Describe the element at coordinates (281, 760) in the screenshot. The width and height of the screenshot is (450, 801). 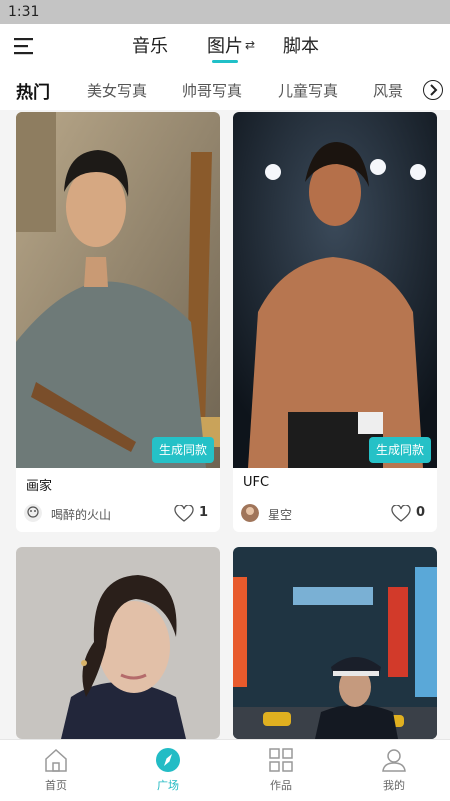
I see `grid-icon` at that location.